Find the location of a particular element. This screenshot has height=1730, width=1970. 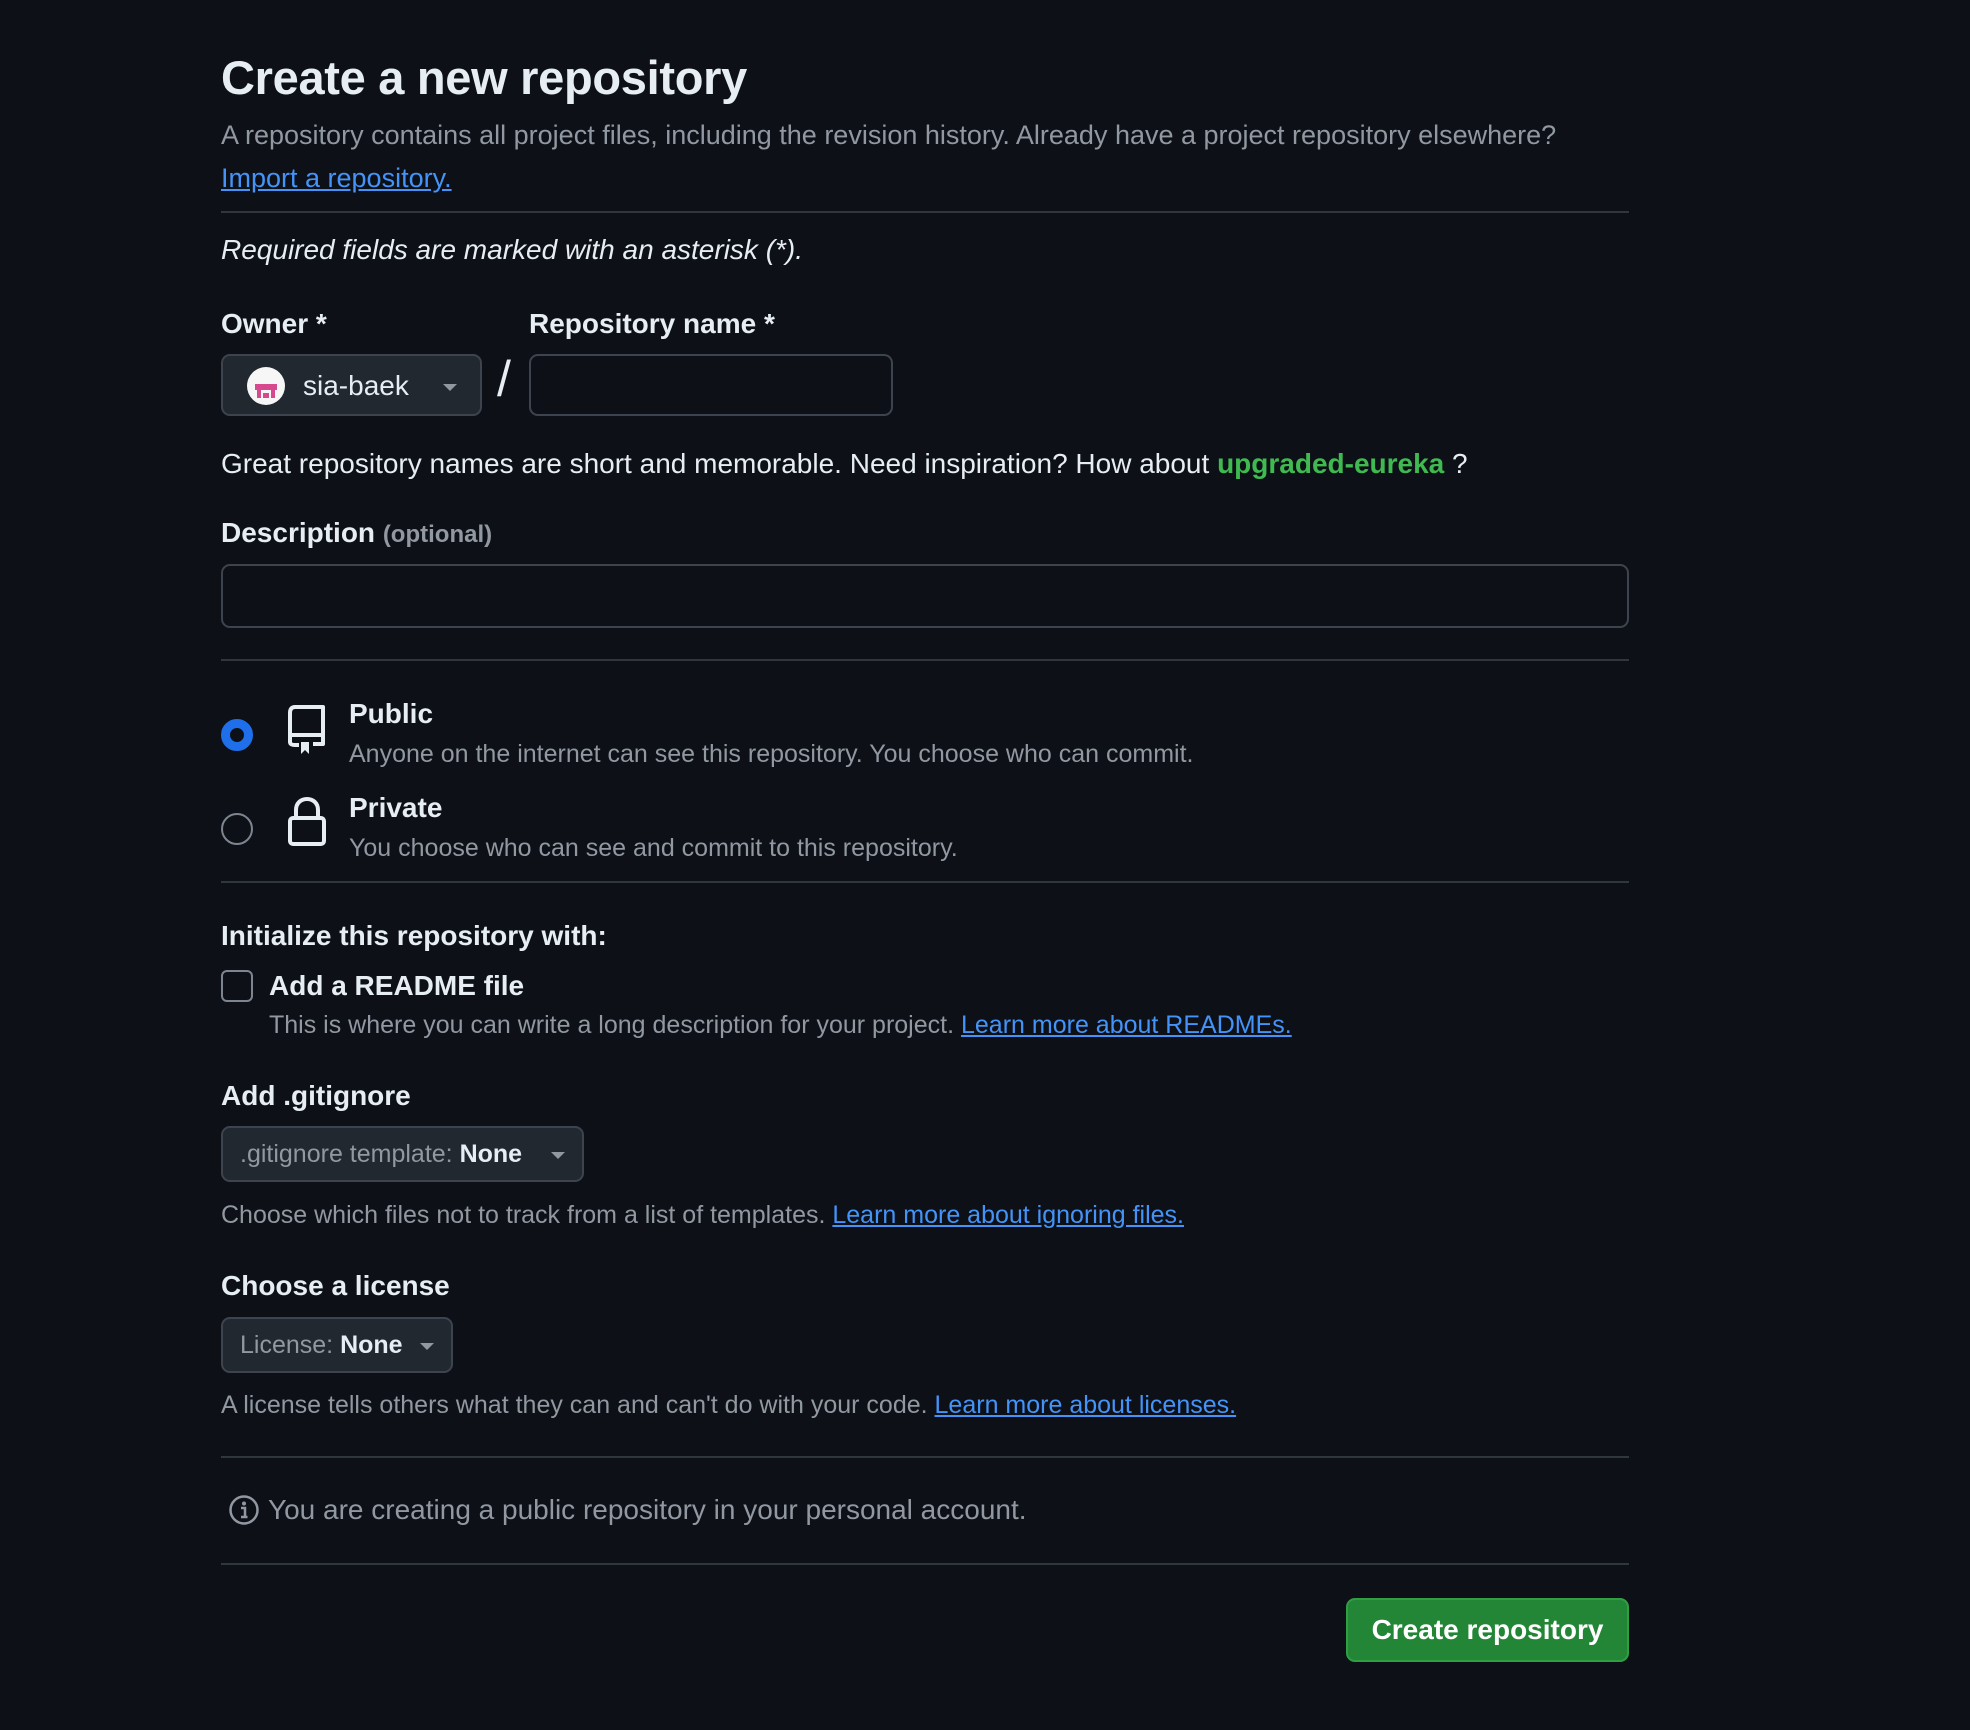

readme-checkbox is located at coordinates (237, 986).